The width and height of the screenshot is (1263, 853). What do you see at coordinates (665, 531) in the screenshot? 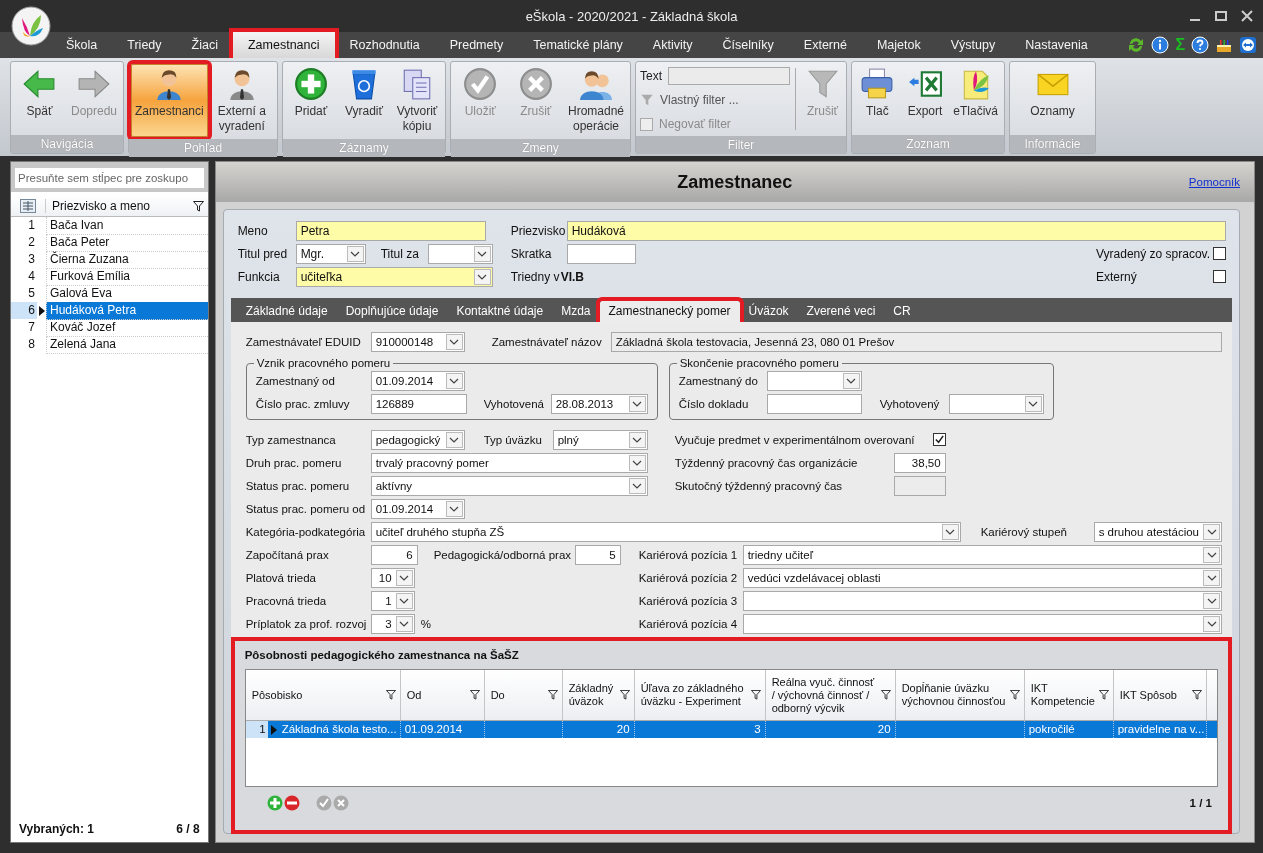
I see `dropdown-field: učiteľ druhého stupňa ZŠ` at bounding box center [665, 531].